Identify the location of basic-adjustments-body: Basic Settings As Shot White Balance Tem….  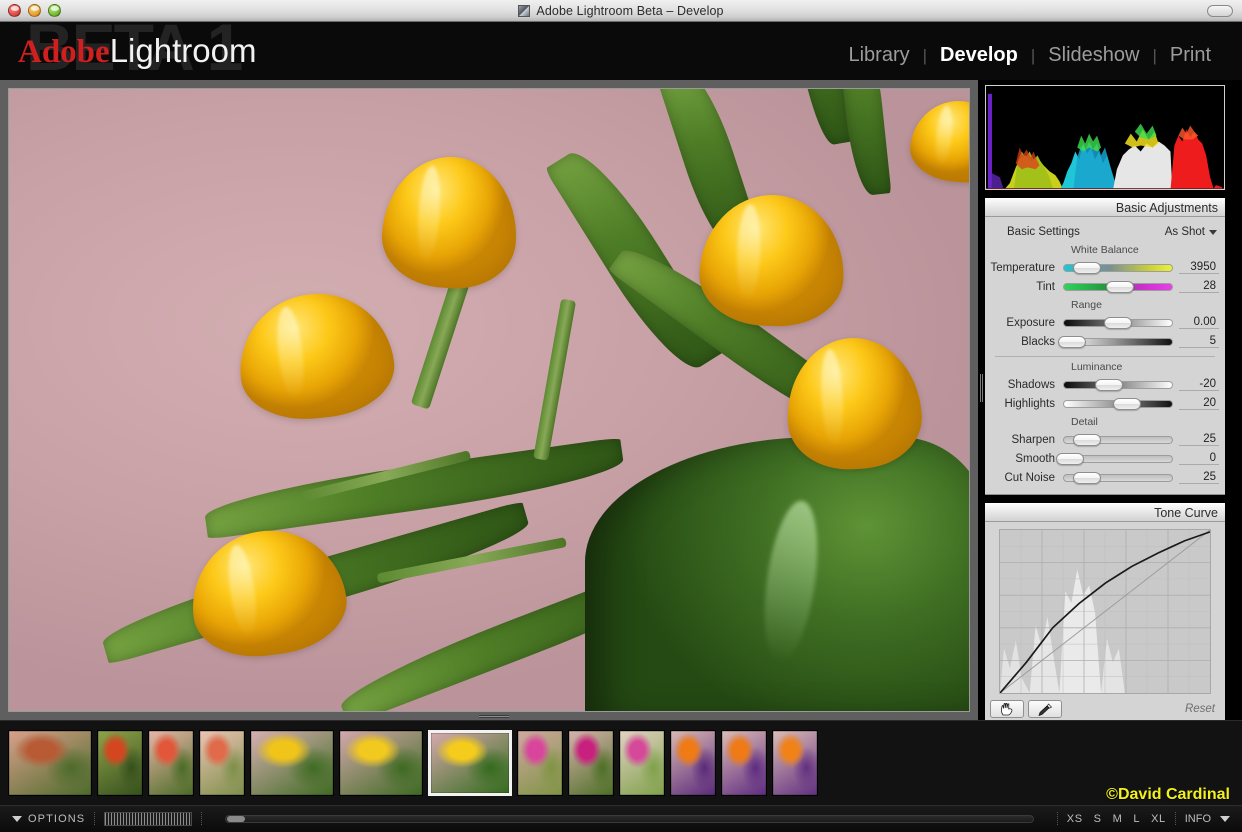
(1105, 356).